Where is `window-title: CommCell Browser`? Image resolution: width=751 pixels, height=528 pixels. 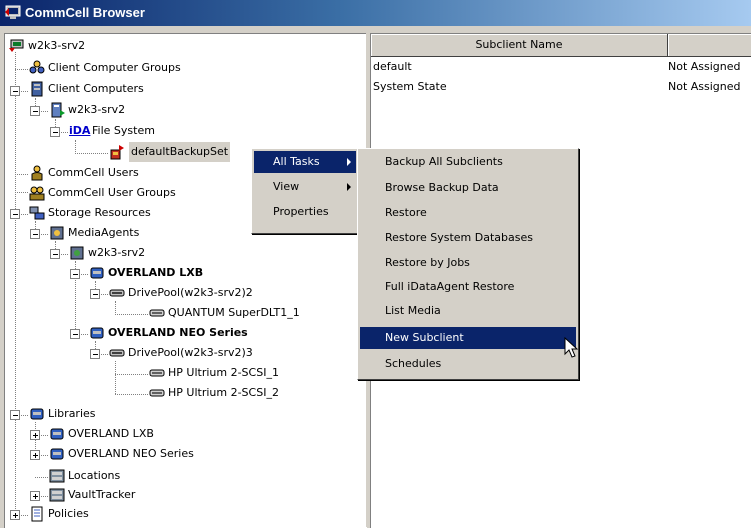
window-title: CommCell Browser is located at coordinates (85, 12).